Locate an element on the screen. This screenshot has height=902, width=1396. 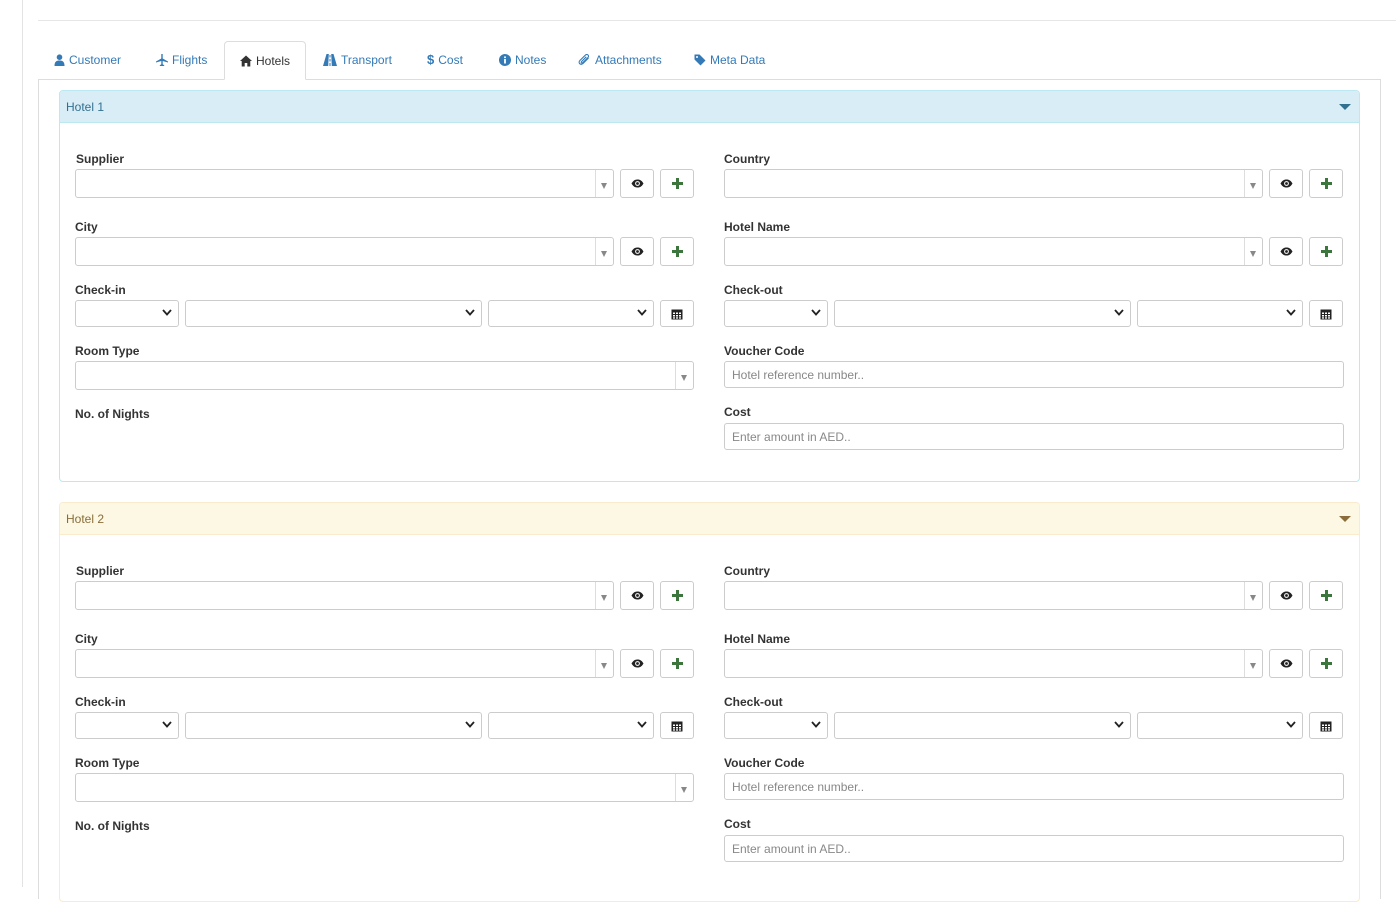
tab-flights: Flights is located at coordinates (181, 59).